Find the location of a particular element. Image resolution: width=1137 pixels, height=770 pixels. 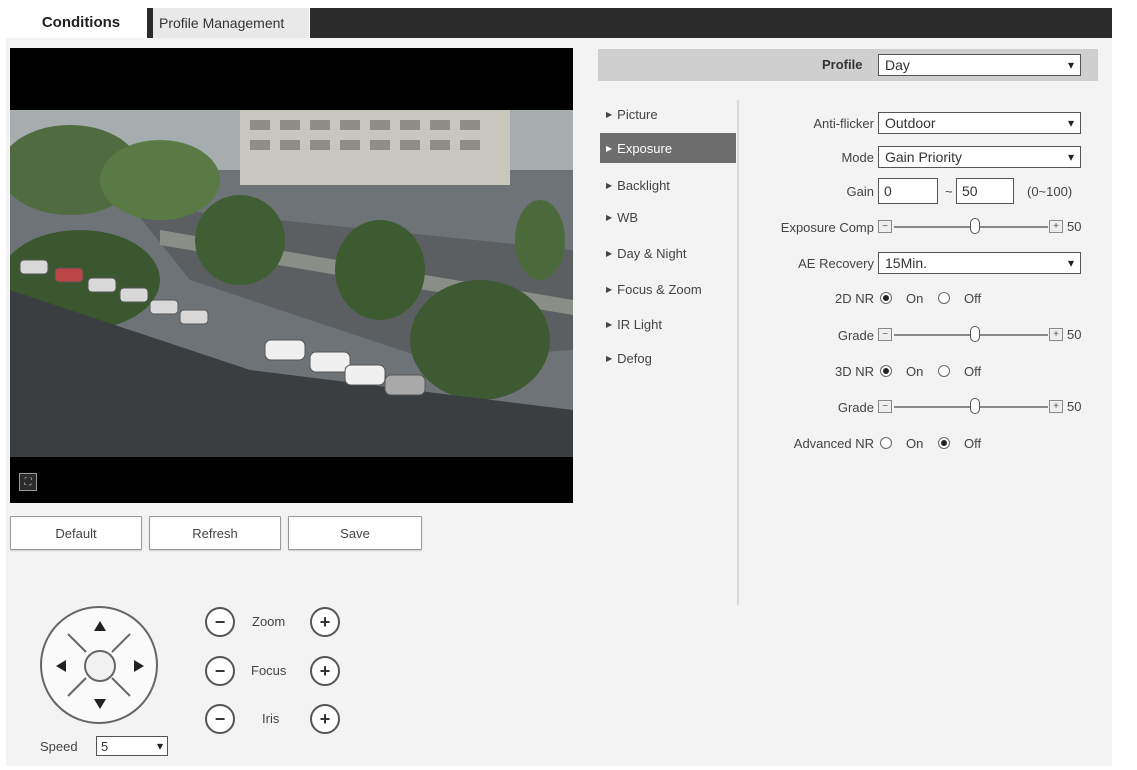

advanced-nr-on-radio is located at coordinates (886, 443).